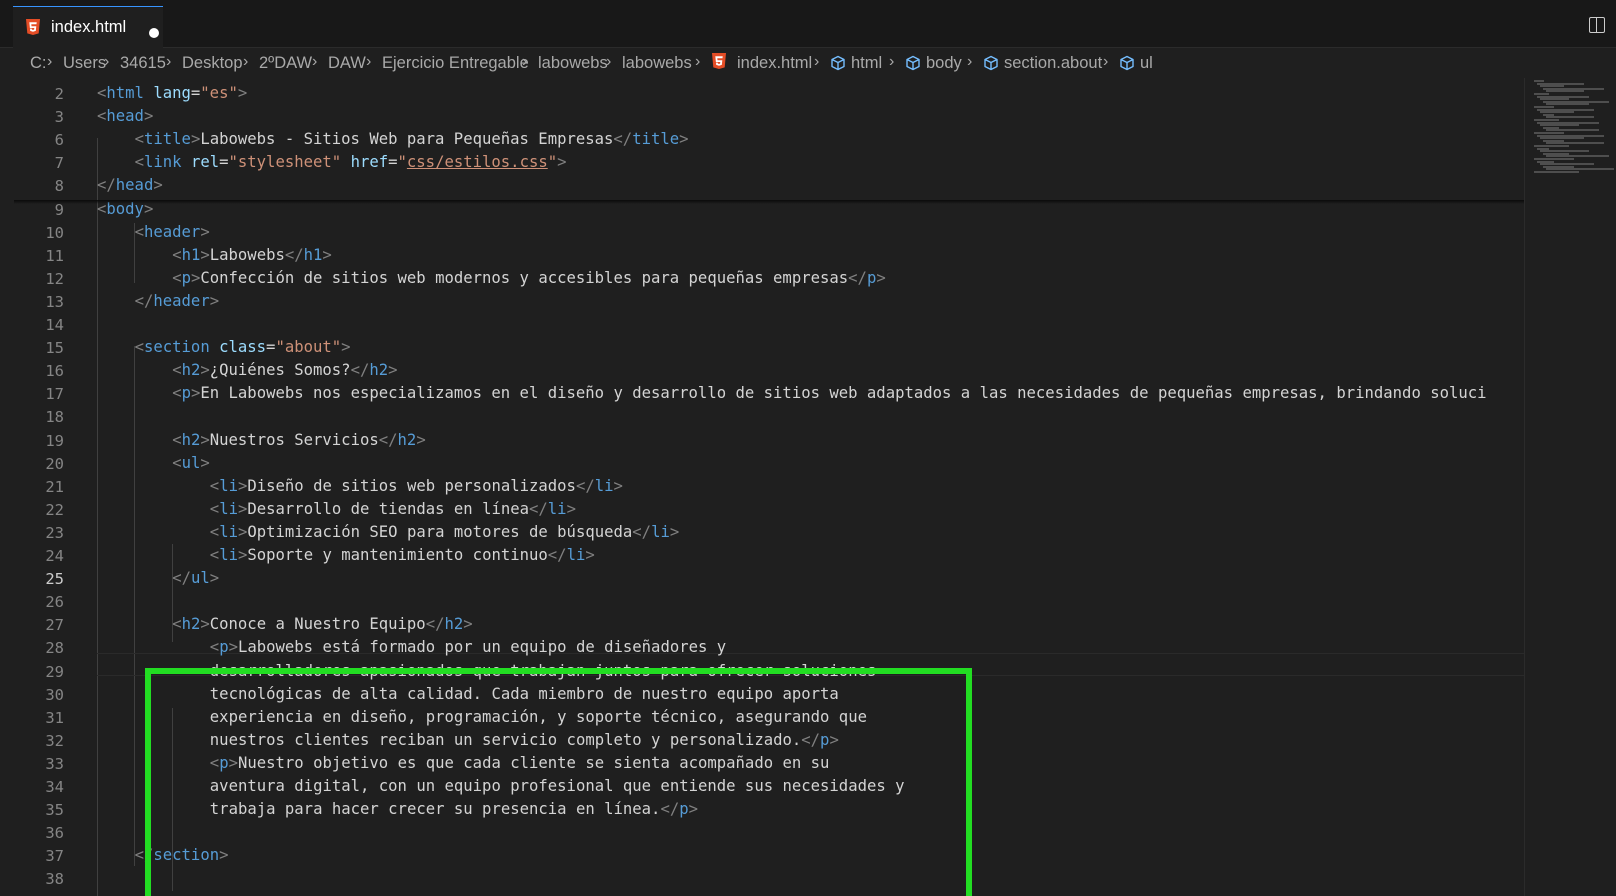 Image resolution: width=1616 pixels, height=896 pixels. What do you see at coordinates (54, 602) in the screenshot?
I see `line-number: 26` at bounding box center [54, 602].